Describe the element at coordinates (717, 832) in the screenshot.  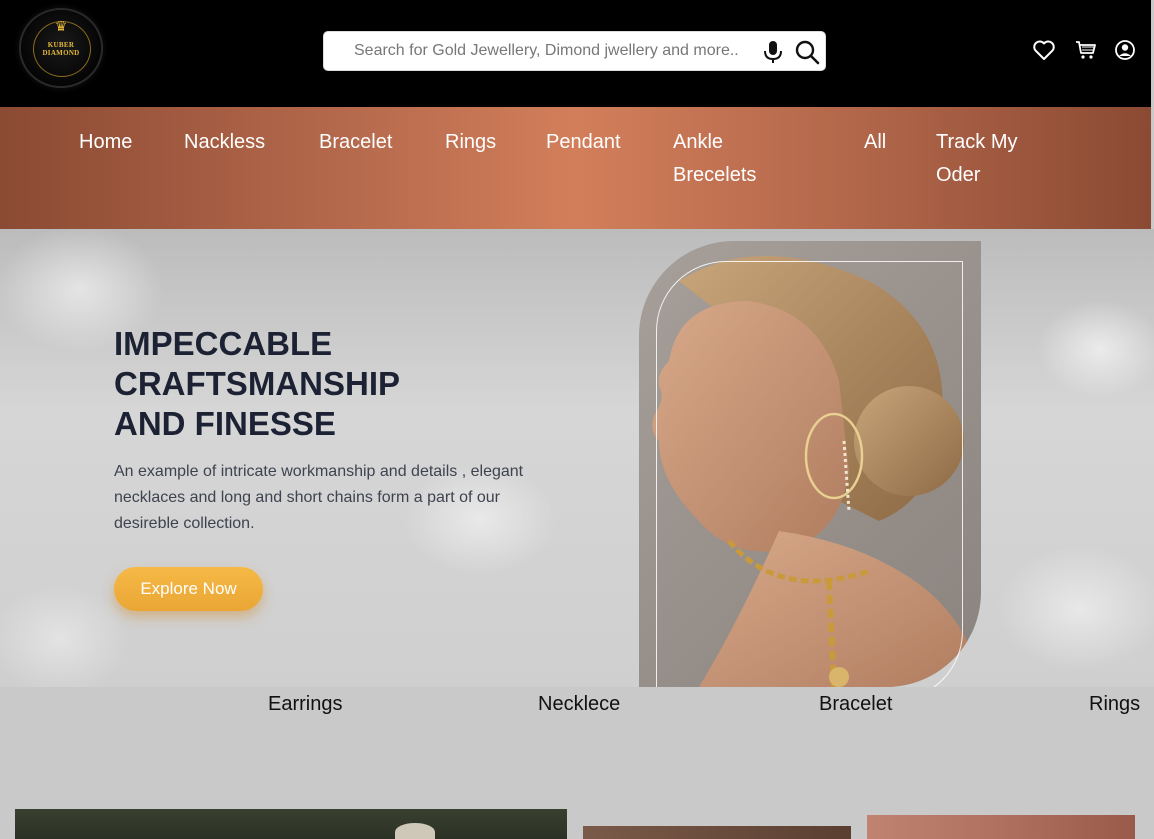
I see `product-card-necklace` at that location.